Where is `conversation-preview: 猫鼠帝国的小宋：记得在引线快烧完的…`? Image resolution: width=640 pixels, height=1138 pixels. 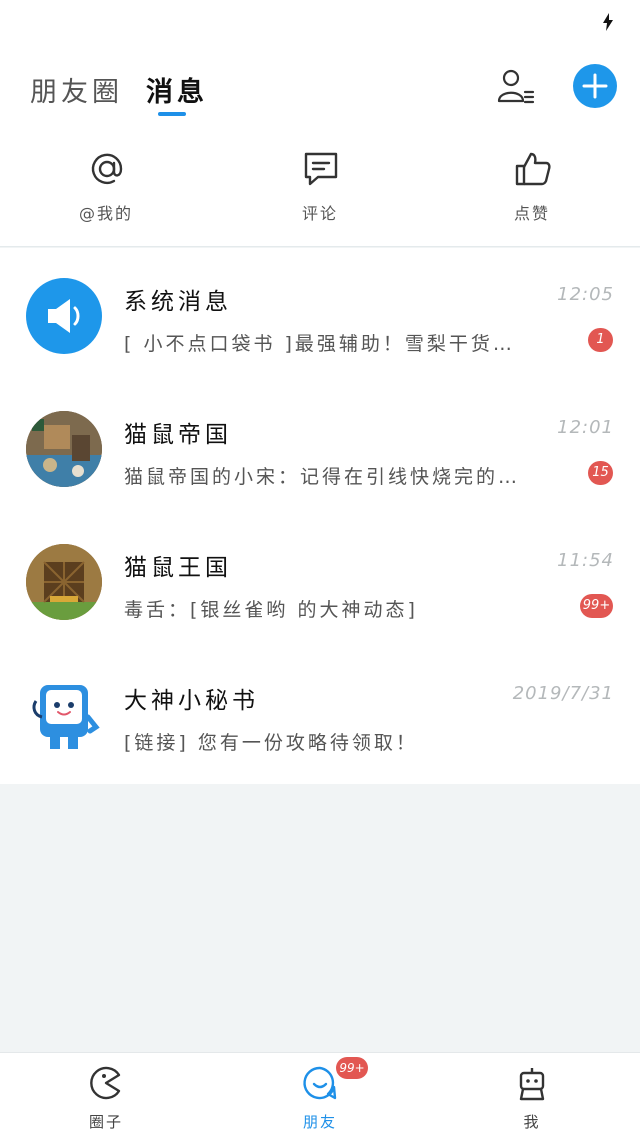
conversation-preview: 猫鼠帝国的小宋：记得在引线快烧完的… is located at coordinates (322, 477).